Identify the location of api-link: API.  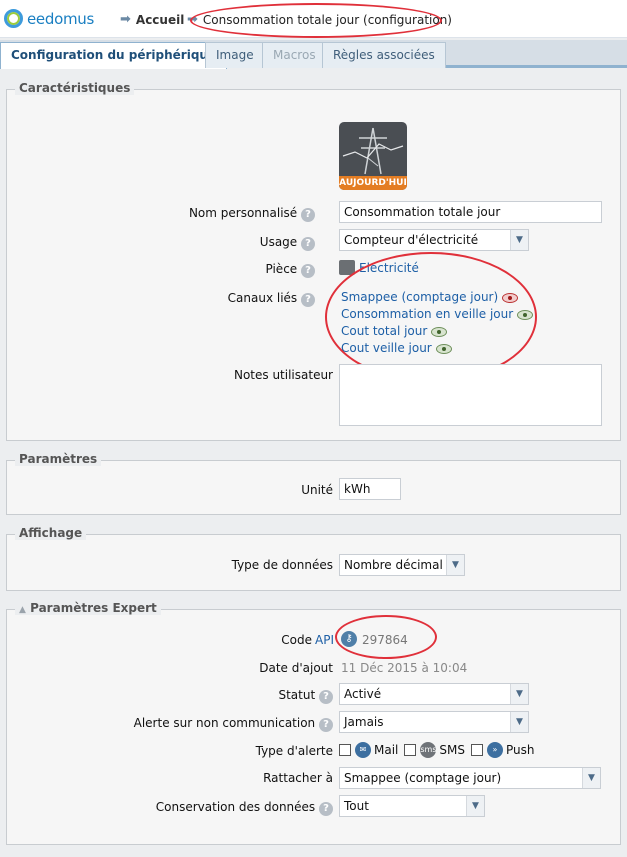
(324, 640).